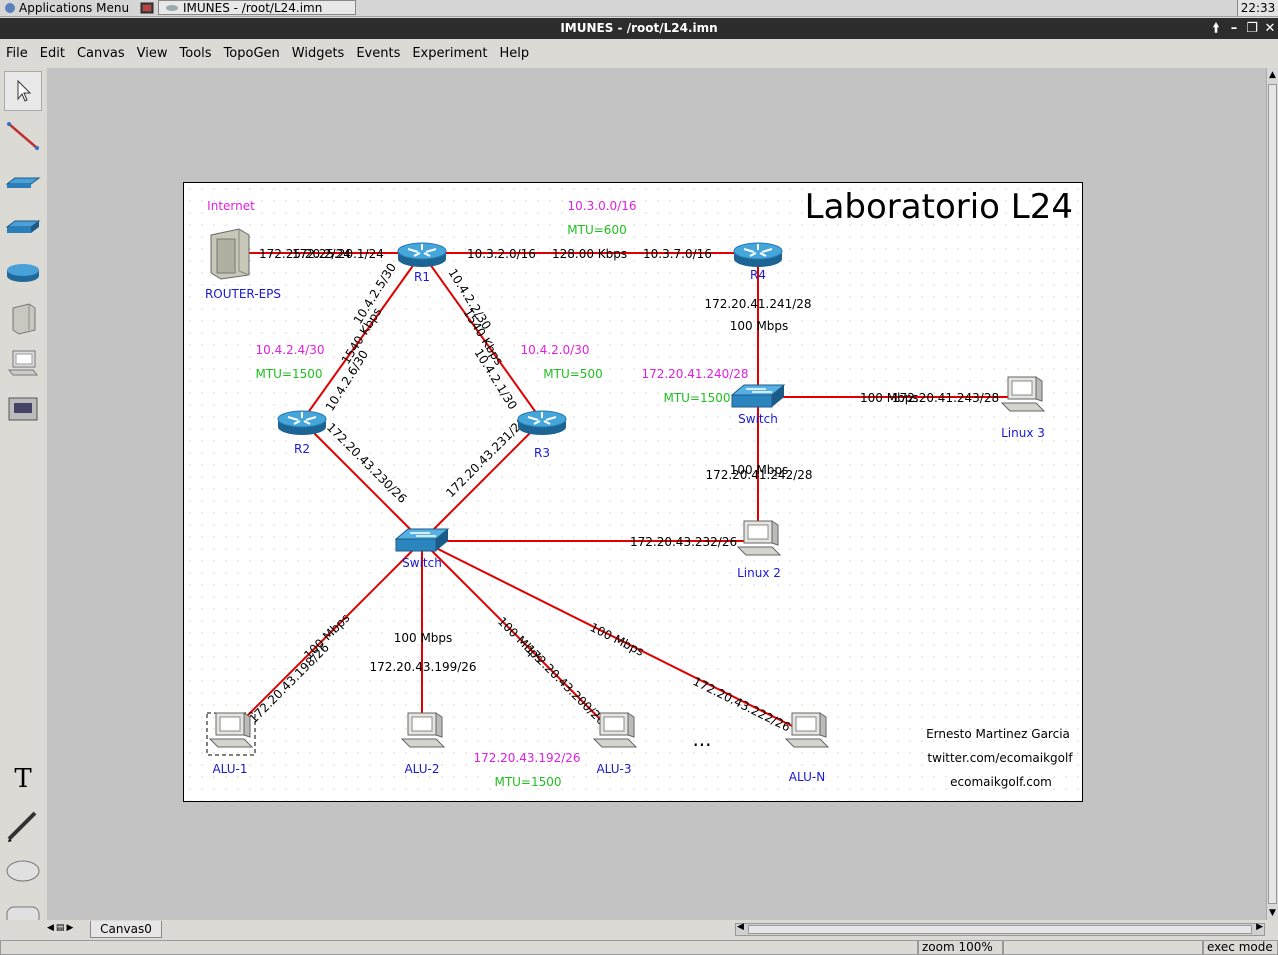 This screenshot has height=955, width=1278. Describe the element at coordinates (807, 777) in the screenshot. I see `node-label: ALU-N` at that location.